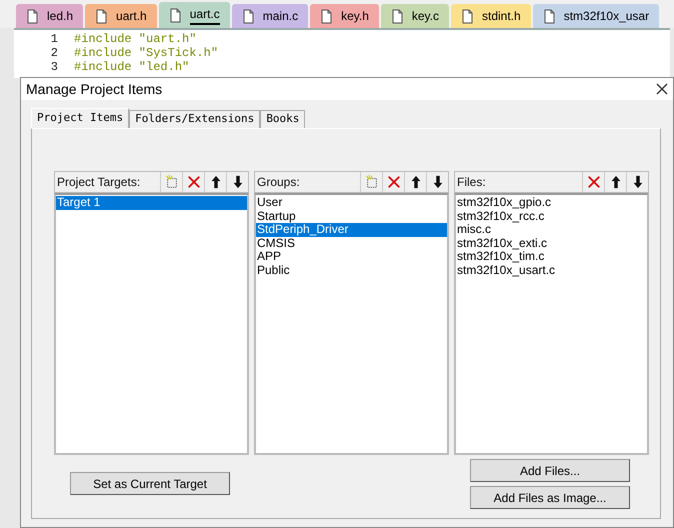 This screenshot has height=528, width=674. What do you see at coordinates (98, 182) in the screenshot?
I see `panel-title: Project Targets:` at bounding box center [98, 182].